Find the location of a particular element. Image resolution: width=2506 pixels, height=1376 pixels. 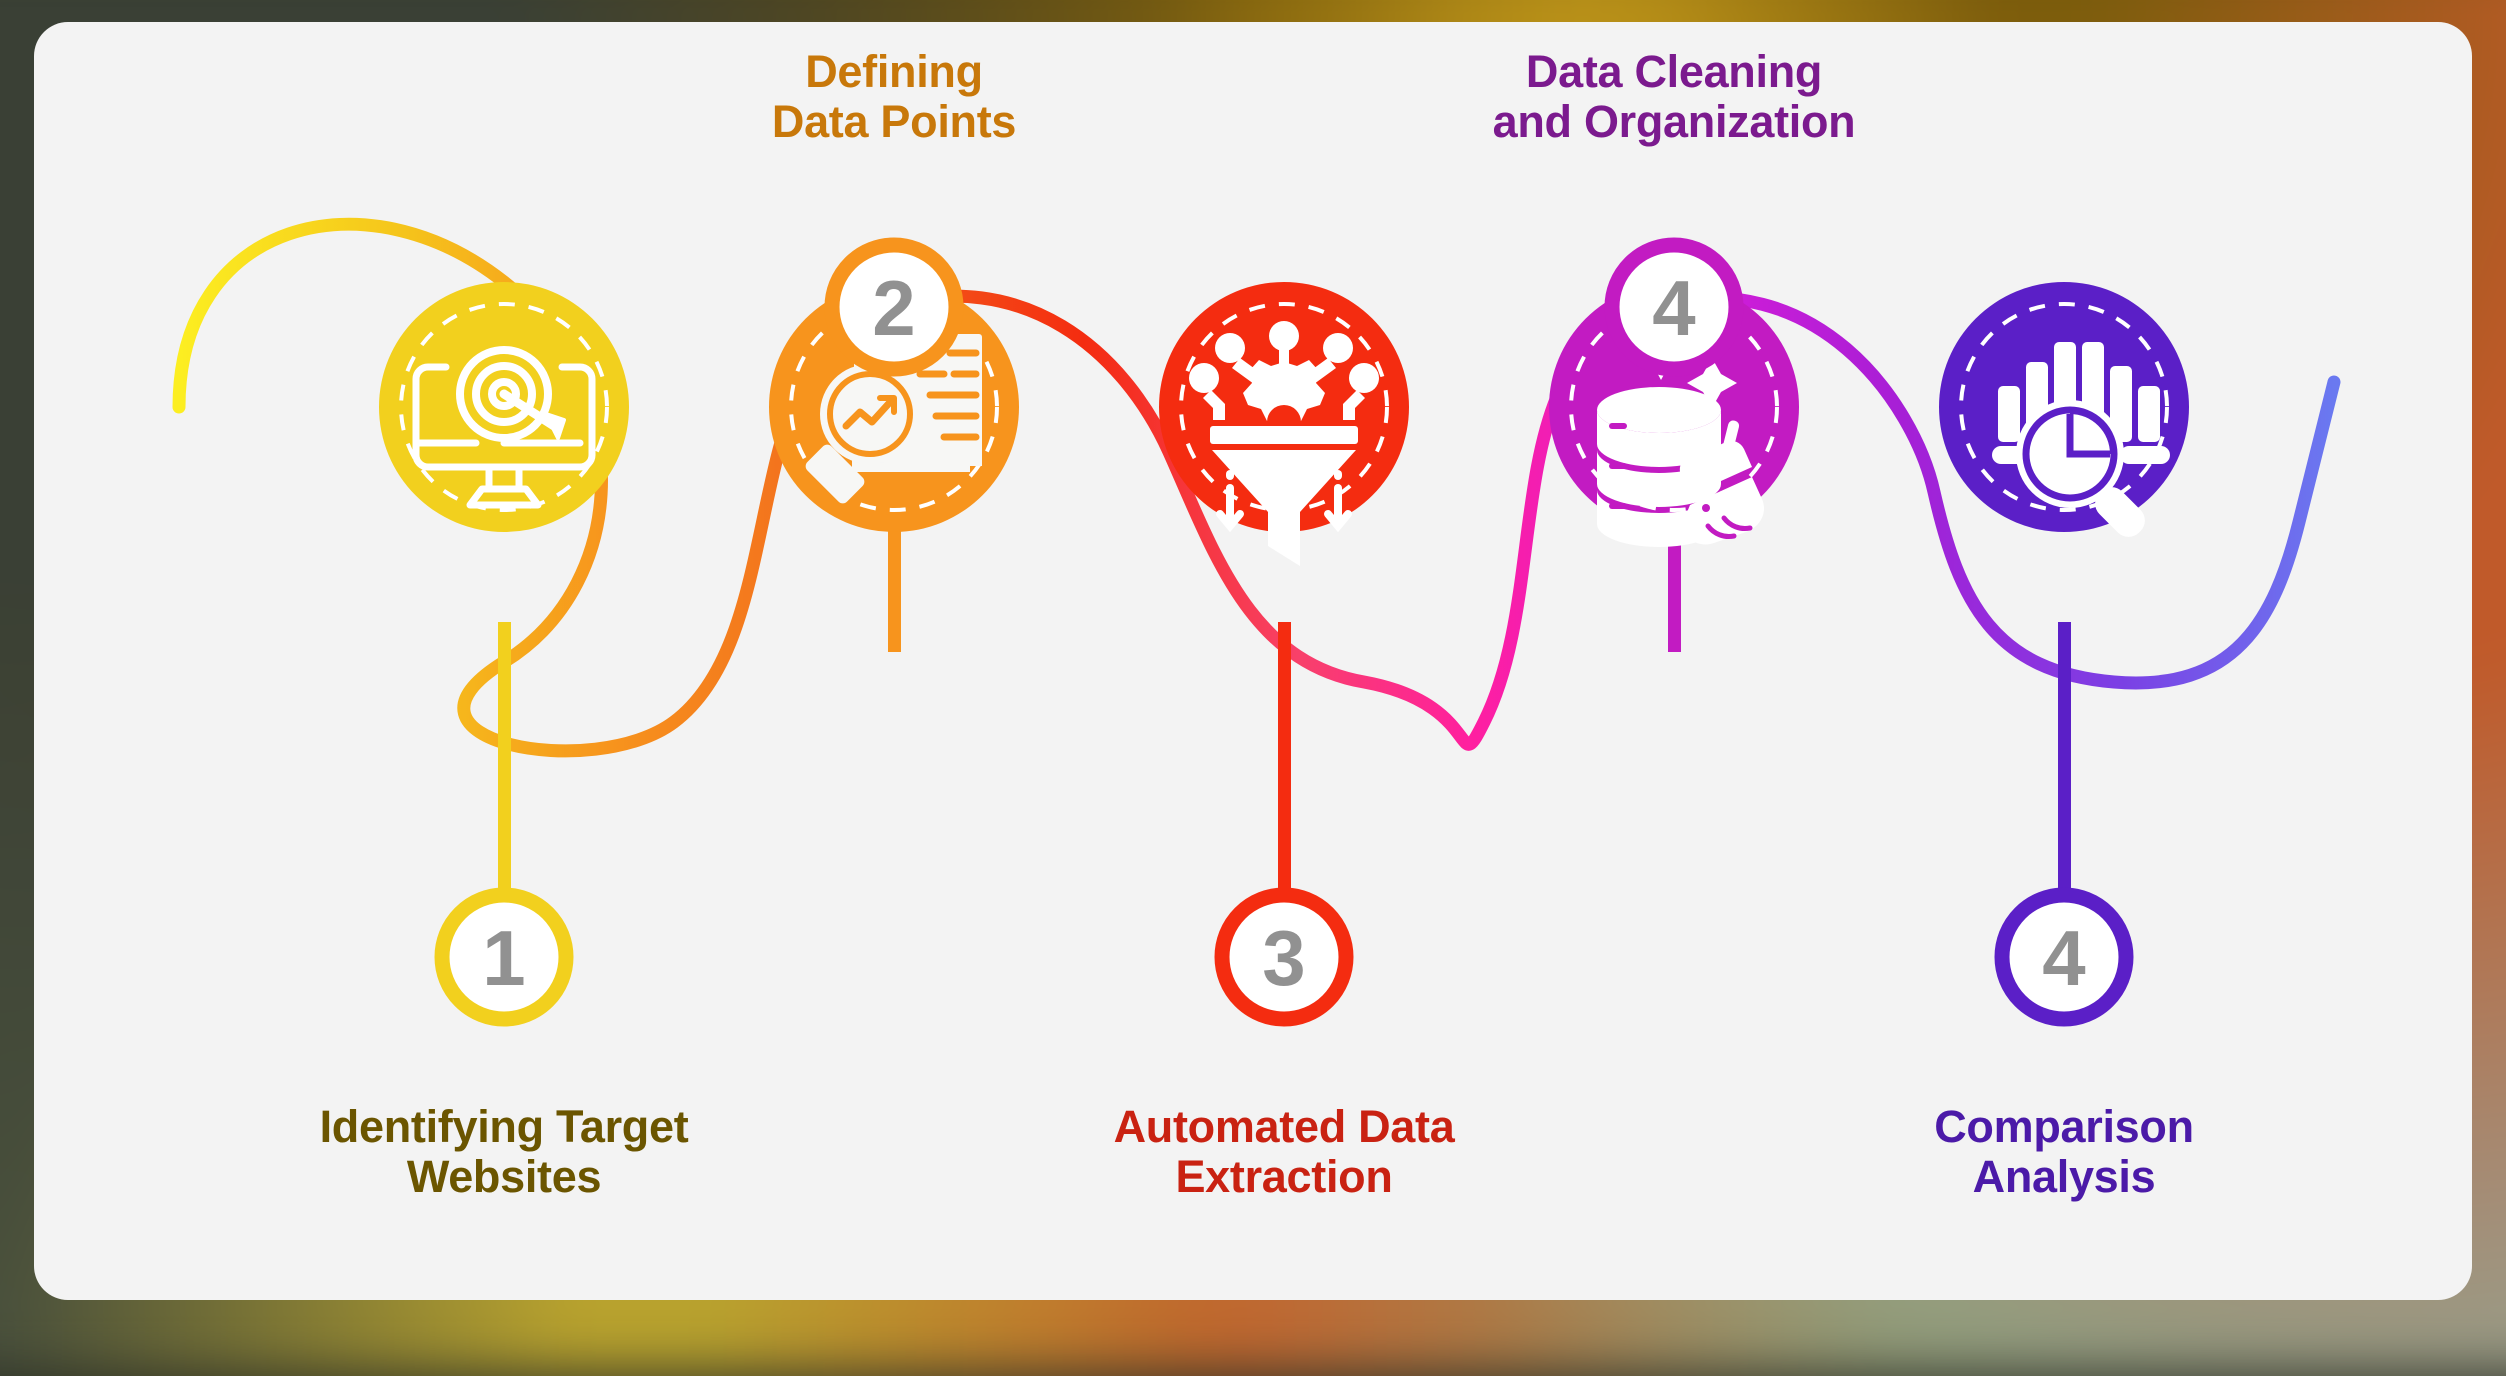

number-badge-5-text: 4 is located at coordinates (2063, 958).